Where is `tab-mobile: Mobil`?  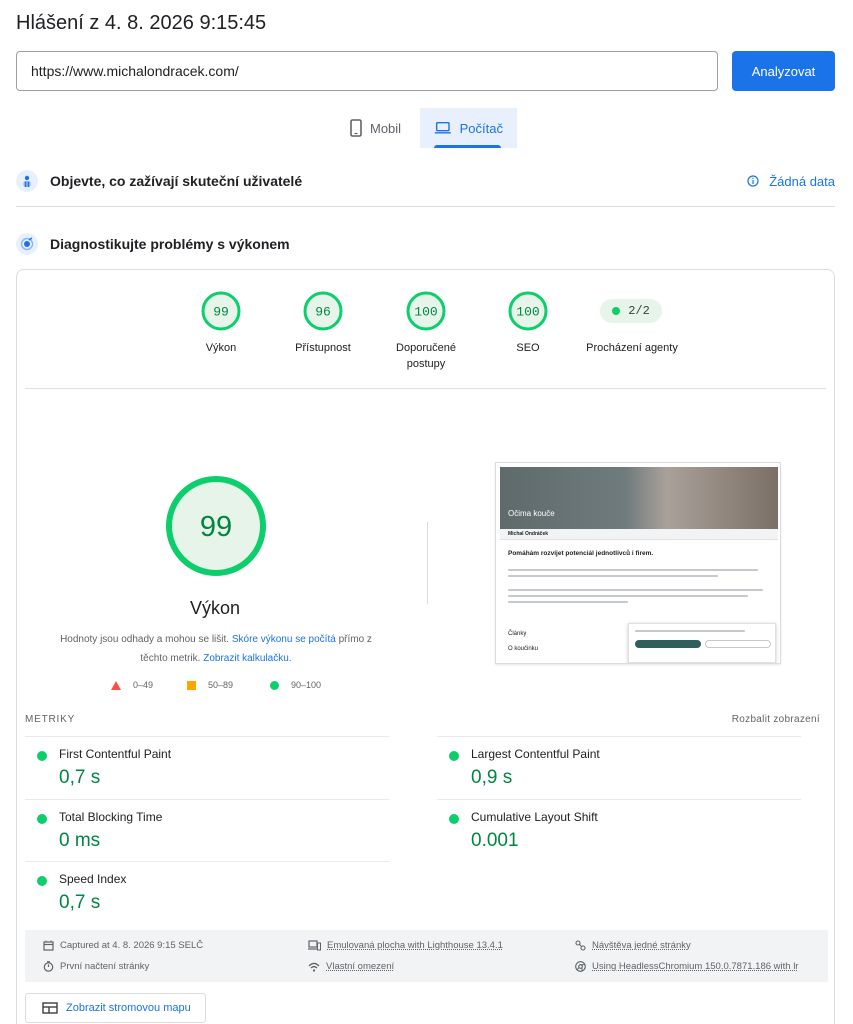 tab-mobile: Mobil is located at coordinates (375, 128).